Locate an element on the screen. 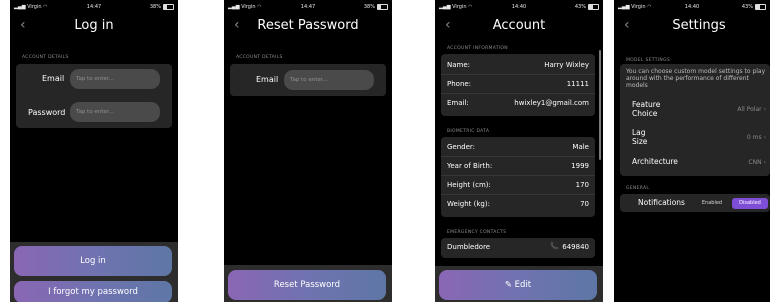 This screenshot has width=770, height=302. info-value: Harry Wixley is located at coordinates (566, 65).